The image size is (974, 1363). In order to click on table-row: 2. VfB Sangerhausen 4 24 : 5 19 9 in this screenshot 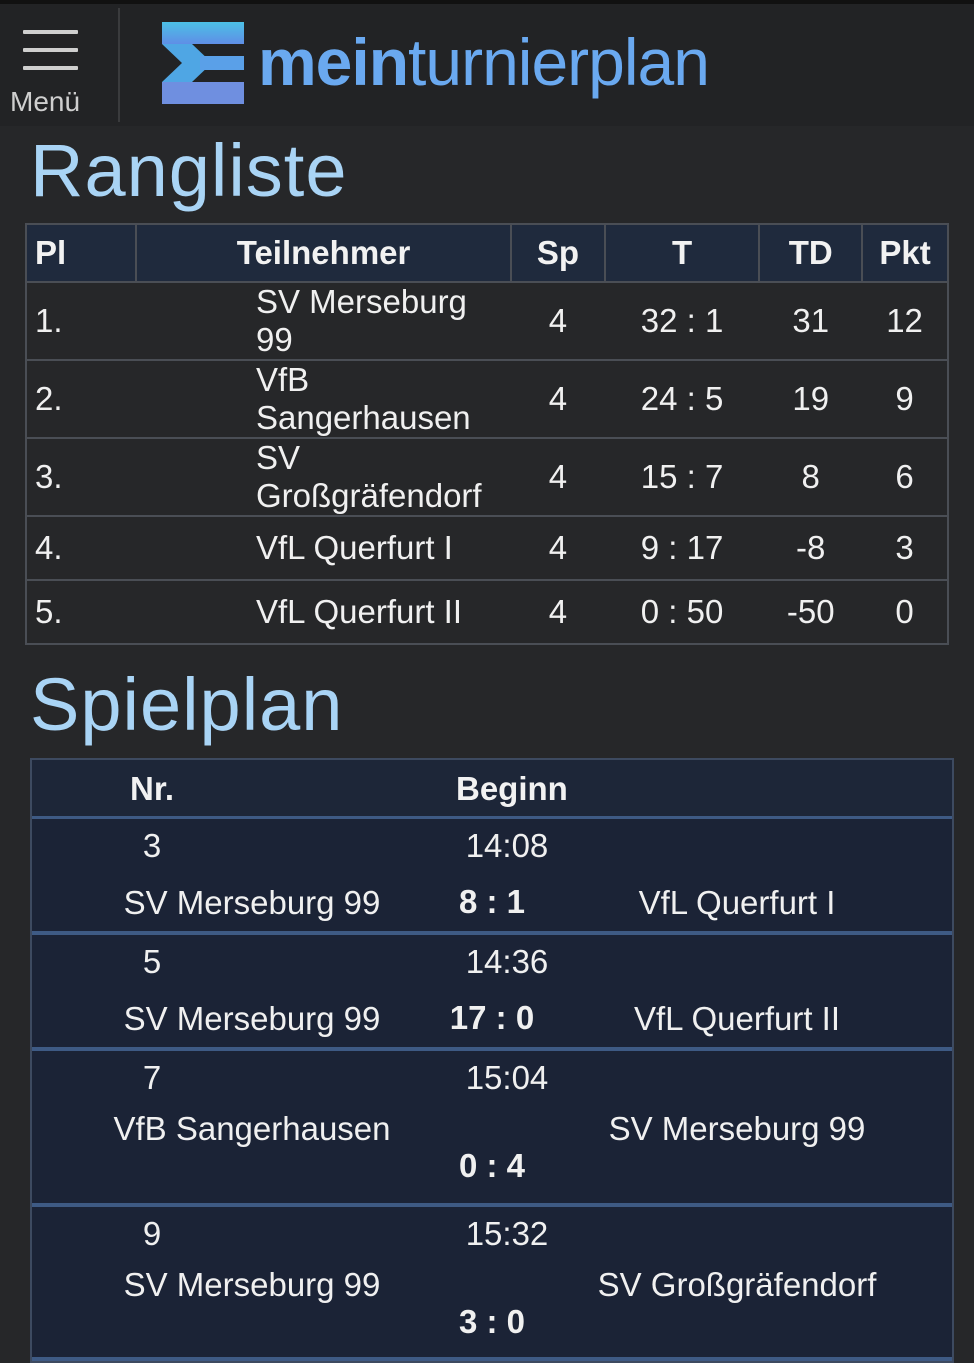, I will do `click(487, 399)`.